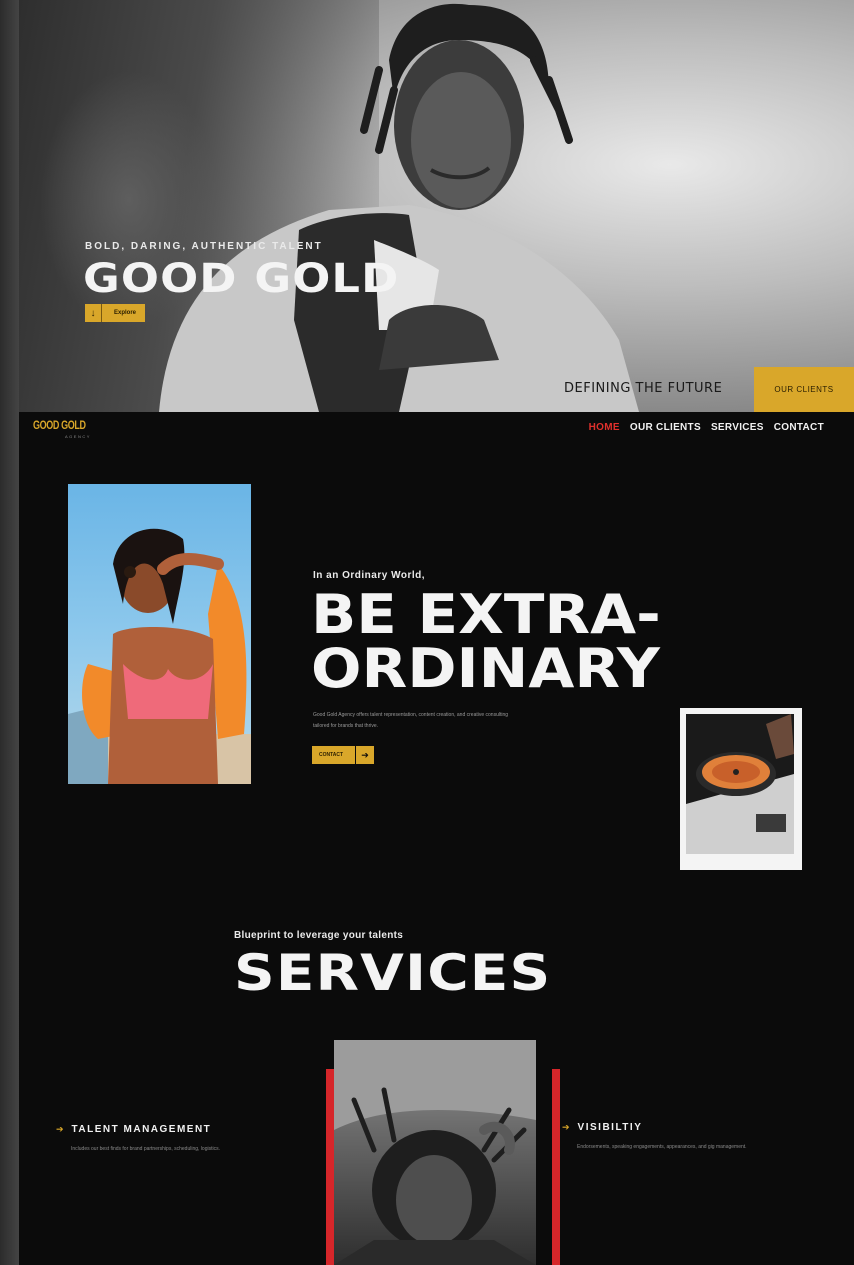 The image size is (854, 1265). Describe the element at coordinates (665, 427) in the screenshot. I see `nav-item-our-clients: OUR CLIENTS` at that location.